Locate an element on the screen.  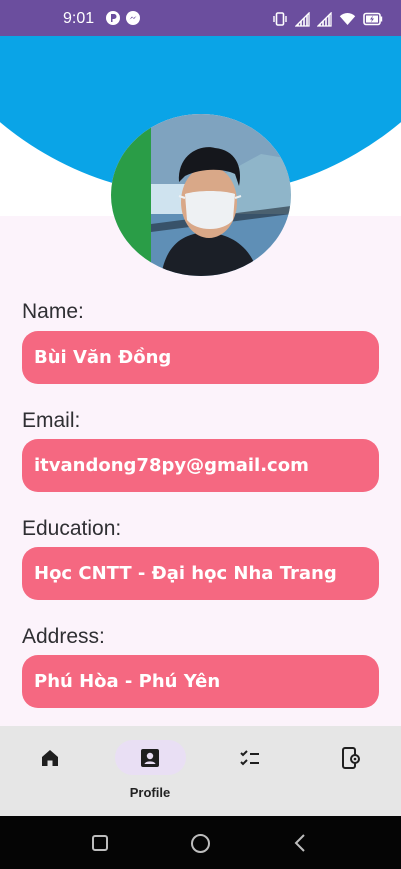
address-field: Phú Hòa - Phú Yên is located at coordinates (200, 681).